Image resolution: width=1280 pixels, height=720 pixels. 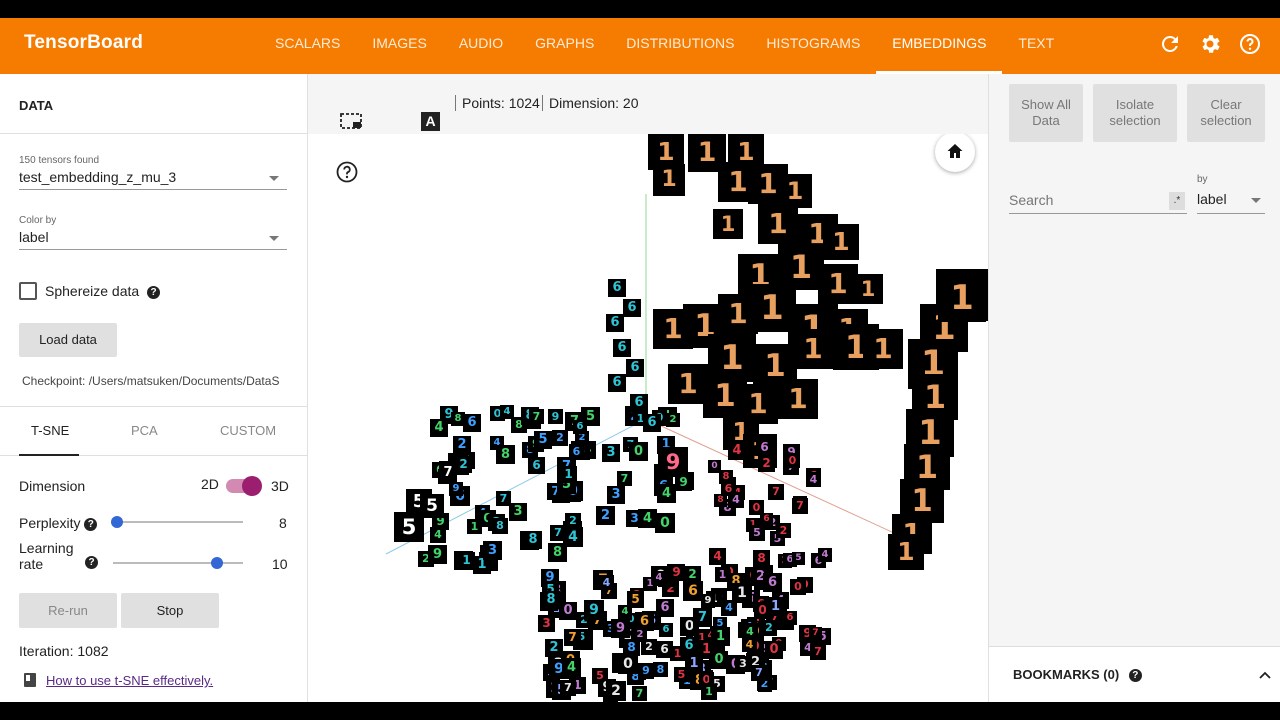 I want to click on tab-embeddings: EMBEDDINGS, so click(x=939, y=46).